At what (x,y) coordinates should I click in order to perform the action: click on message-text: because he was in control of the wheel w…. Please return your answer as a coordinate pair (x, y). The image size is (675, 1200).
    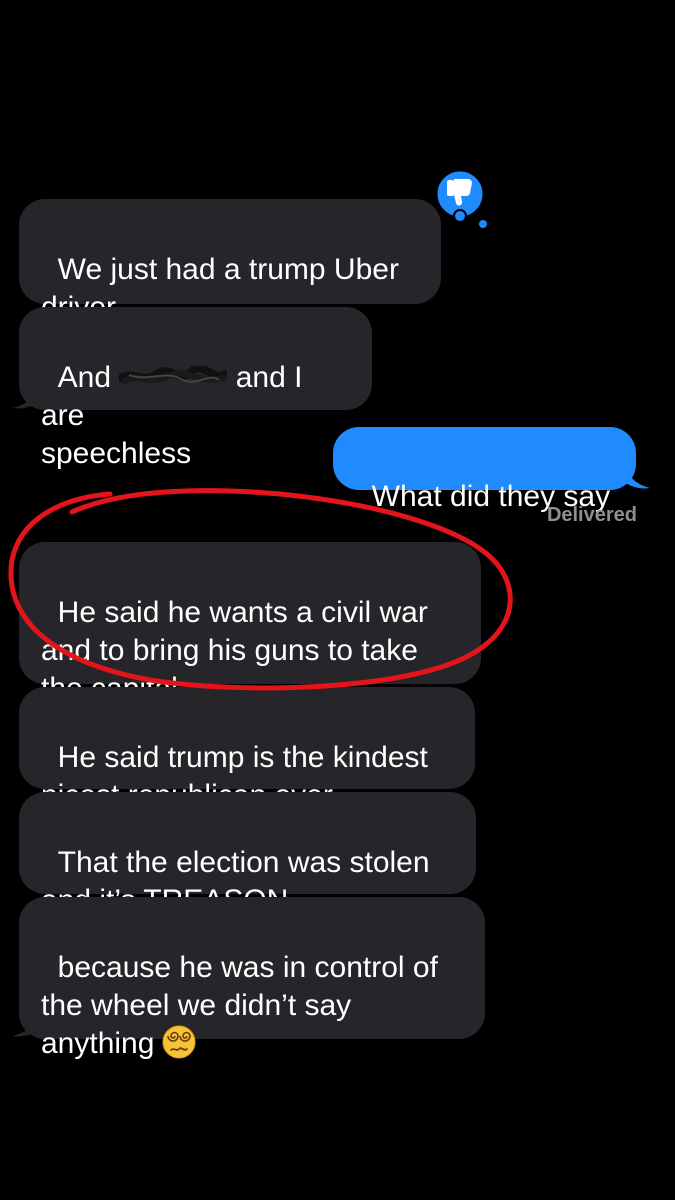
    Looking at the image, I should click on (239, 1005).